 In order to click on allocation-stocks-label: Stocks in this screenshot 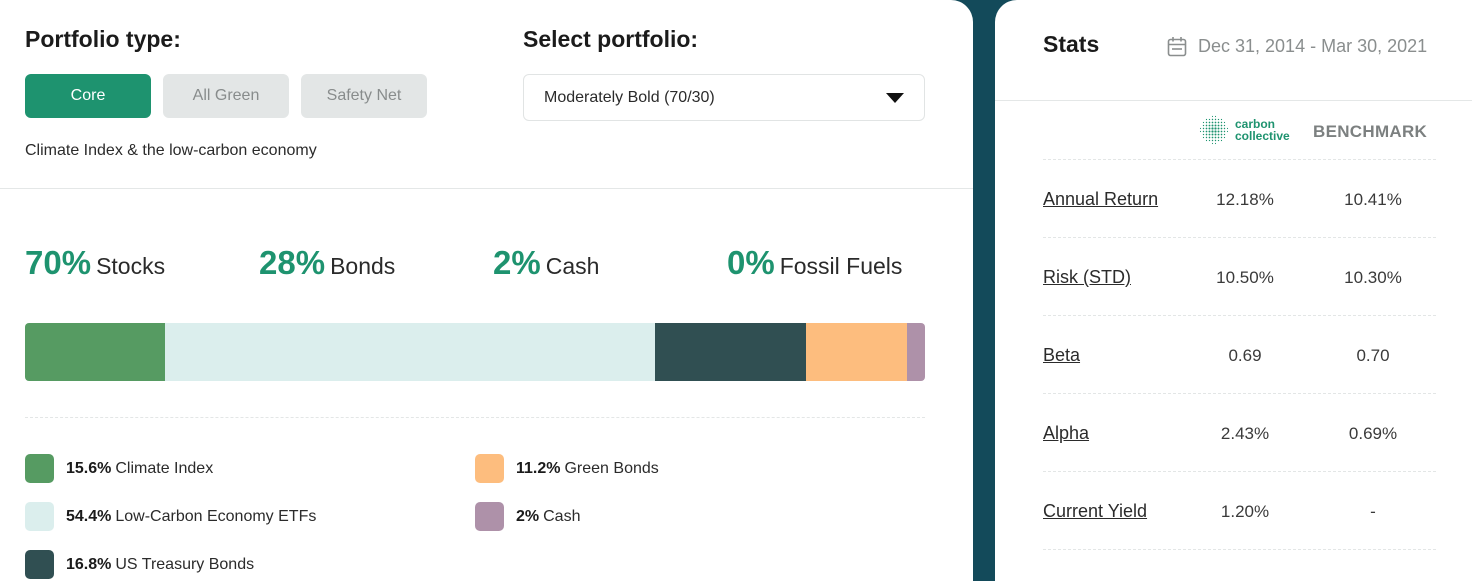, I will do `click(131, 266)`.